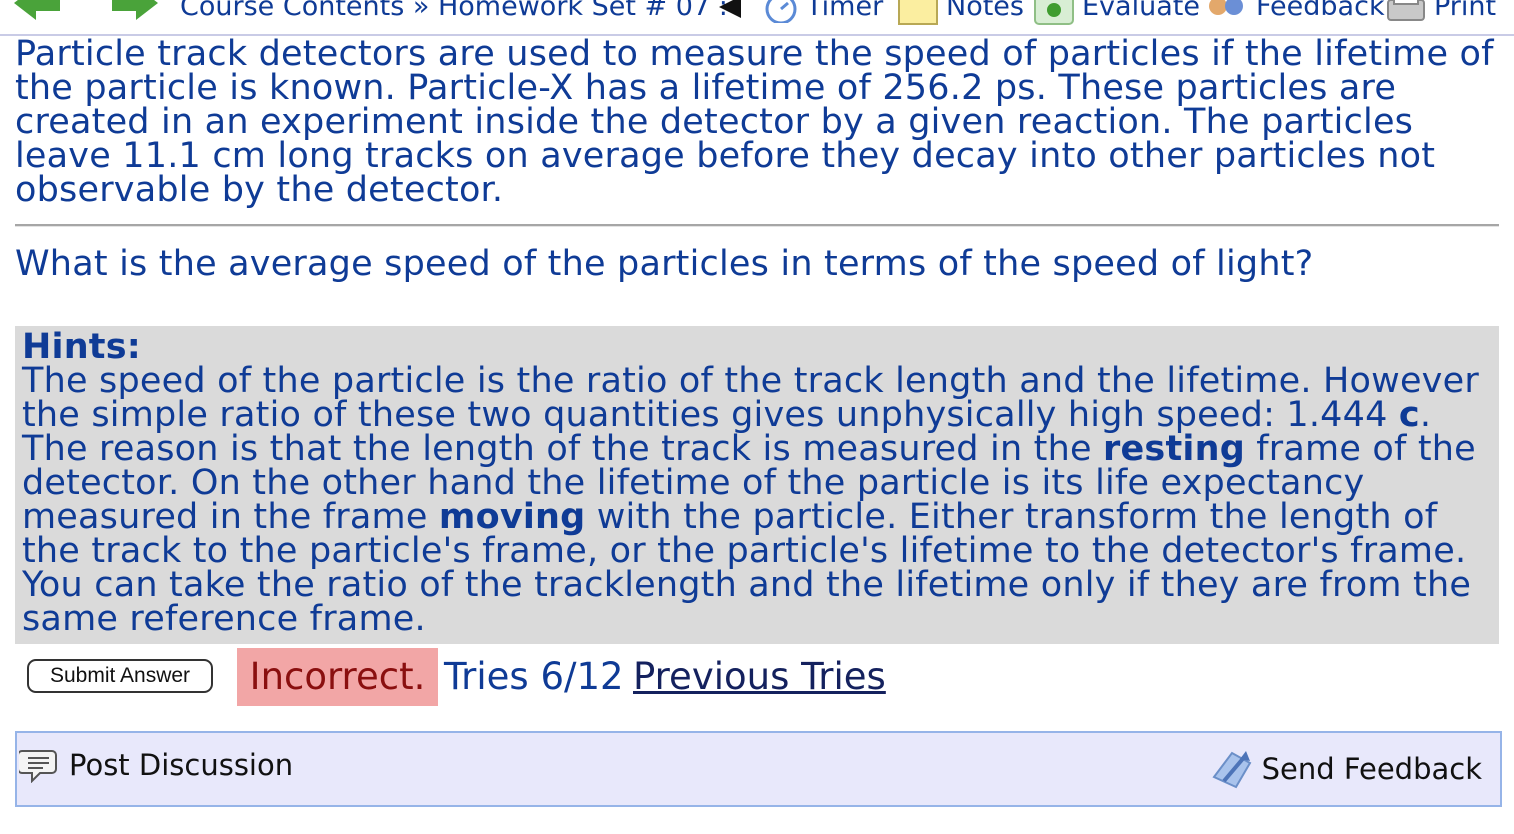  What do you see at coordinates (1117, 13) in the screenshot?
I see `evaluate-button: Evaluate` at bounding box center [1117, 13].